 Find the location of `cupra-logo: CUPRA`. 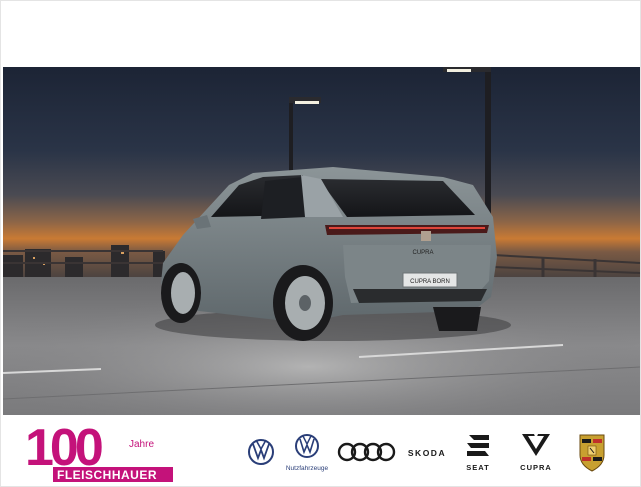

cupra-logo: CUPRA is located at coordinates (536, 453).